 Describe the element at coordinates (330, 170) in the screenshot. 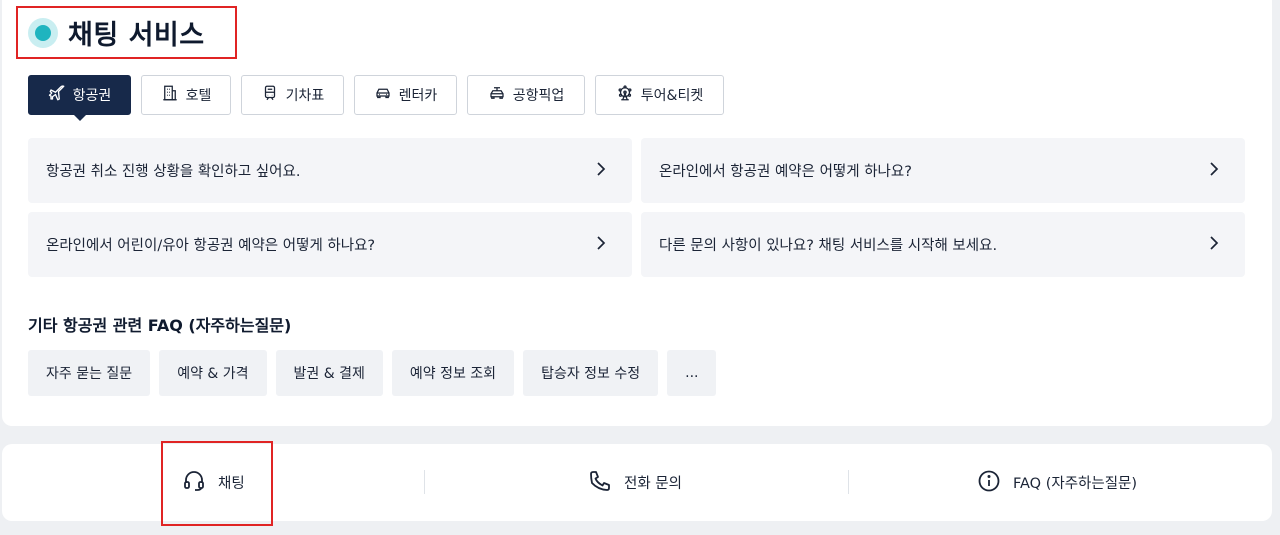

I see `question-item: 항공권 취소 진행 상황을 확인하고 싶어요.` at that location.